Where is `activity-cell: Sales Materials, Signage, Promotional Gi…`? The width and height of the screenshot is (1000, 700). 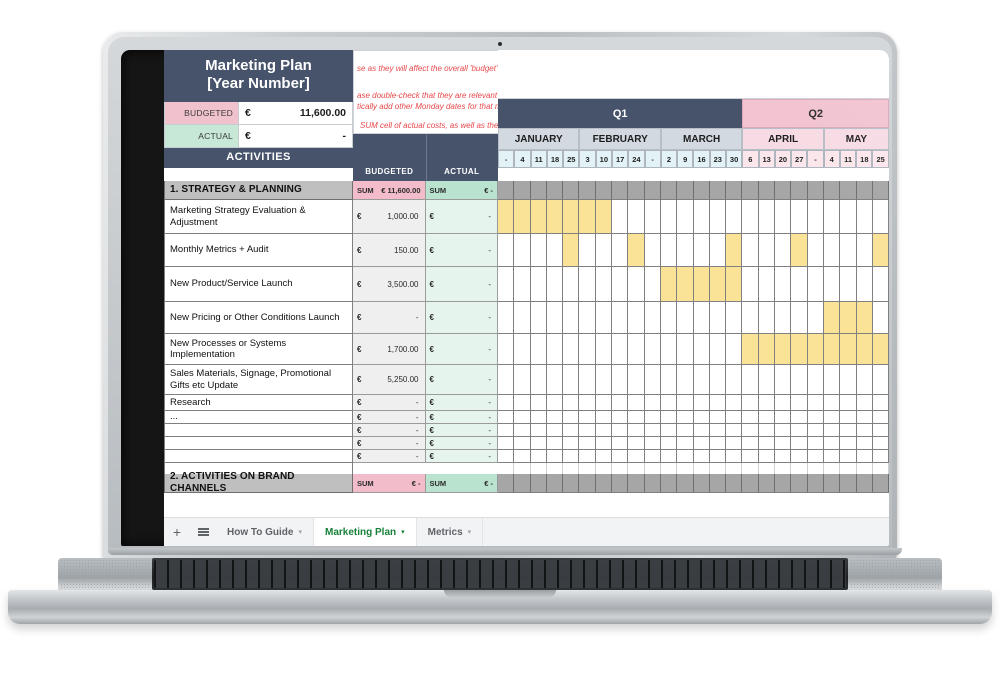 activity-cell: Sales Materials, Signage, Promotional Gi… is located at coordinates (258, 380).